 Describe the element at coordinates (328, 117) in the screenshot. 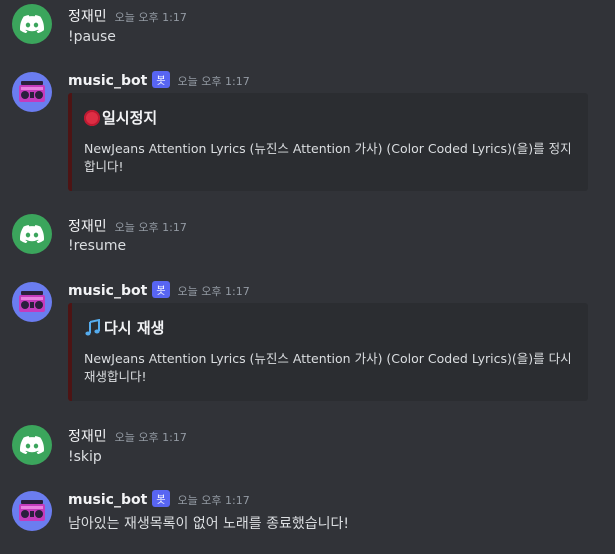

I see `embed-title: 일시정지` at that location.